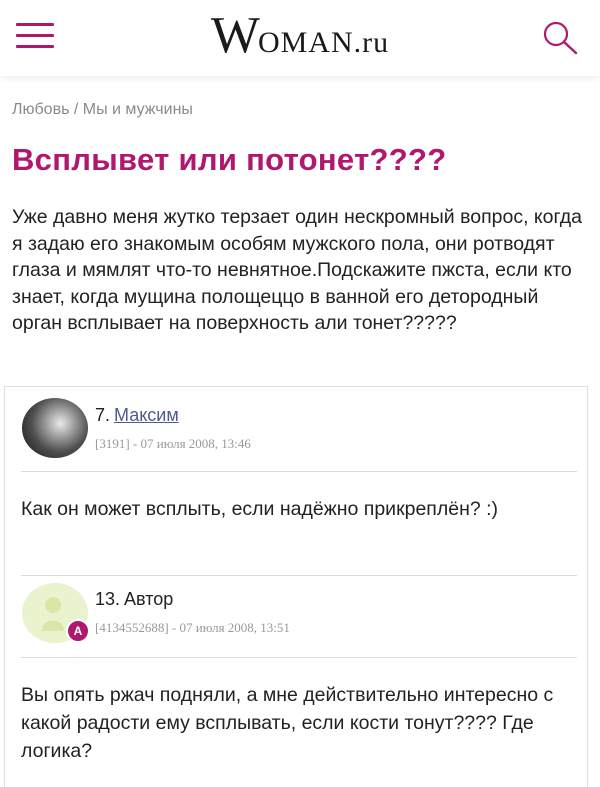  What do you see at coordinates (40, 109) in the screenshot?
I see `breadcrumb-link-love: Любовь` at bounding box center [40, 109].